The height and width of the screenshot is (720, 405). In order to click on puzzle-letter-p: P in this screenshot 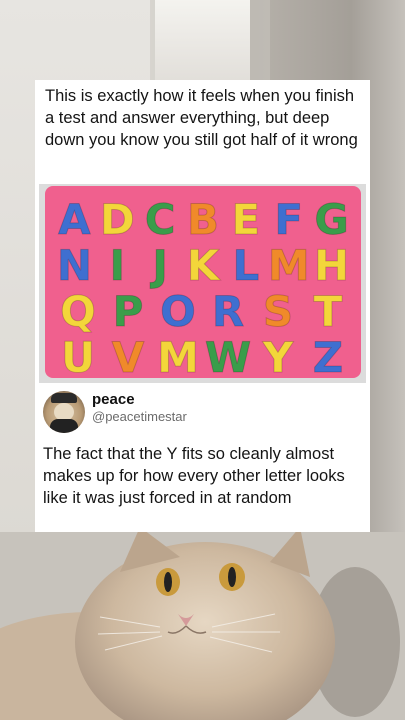, I will do `click(128, 311)`.